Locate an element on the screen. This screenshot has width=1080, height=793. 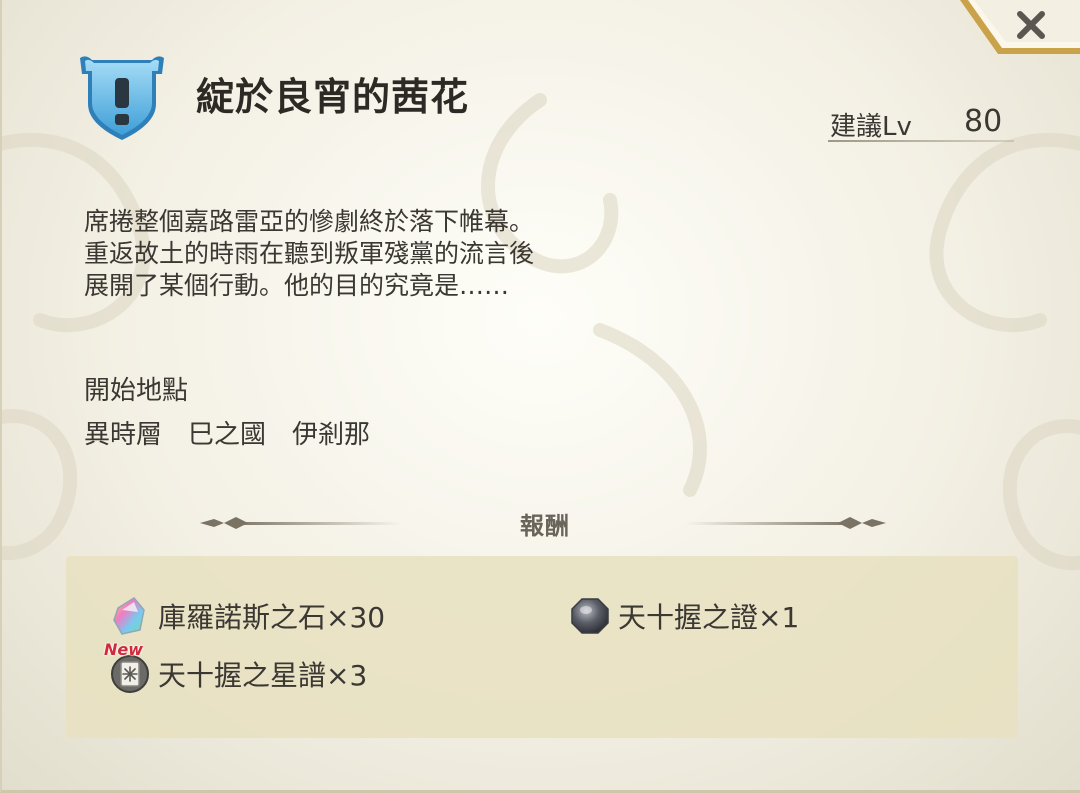
close-button is located at coordinates (1020, 27).